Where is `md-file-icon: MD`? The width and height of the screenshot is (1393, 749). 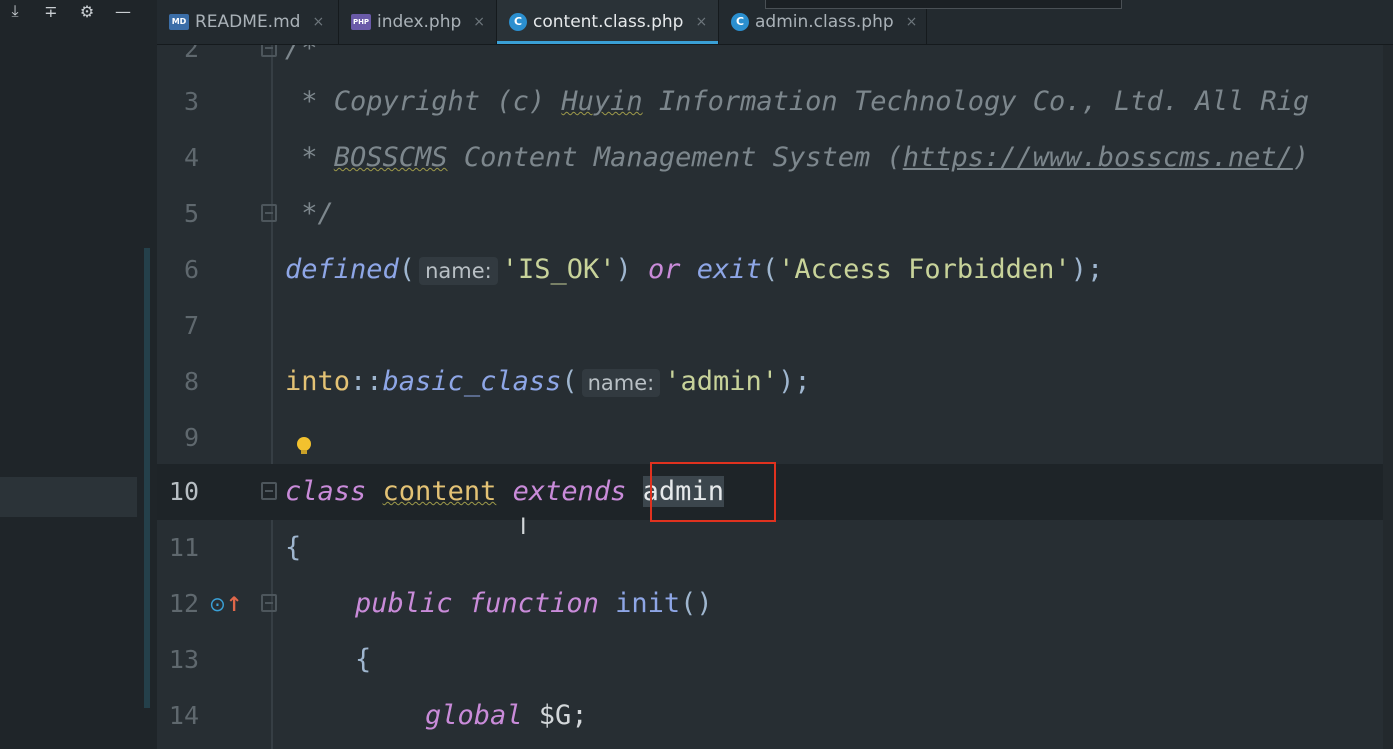 md-file-icon: MD is located at coordinates (179, 22).